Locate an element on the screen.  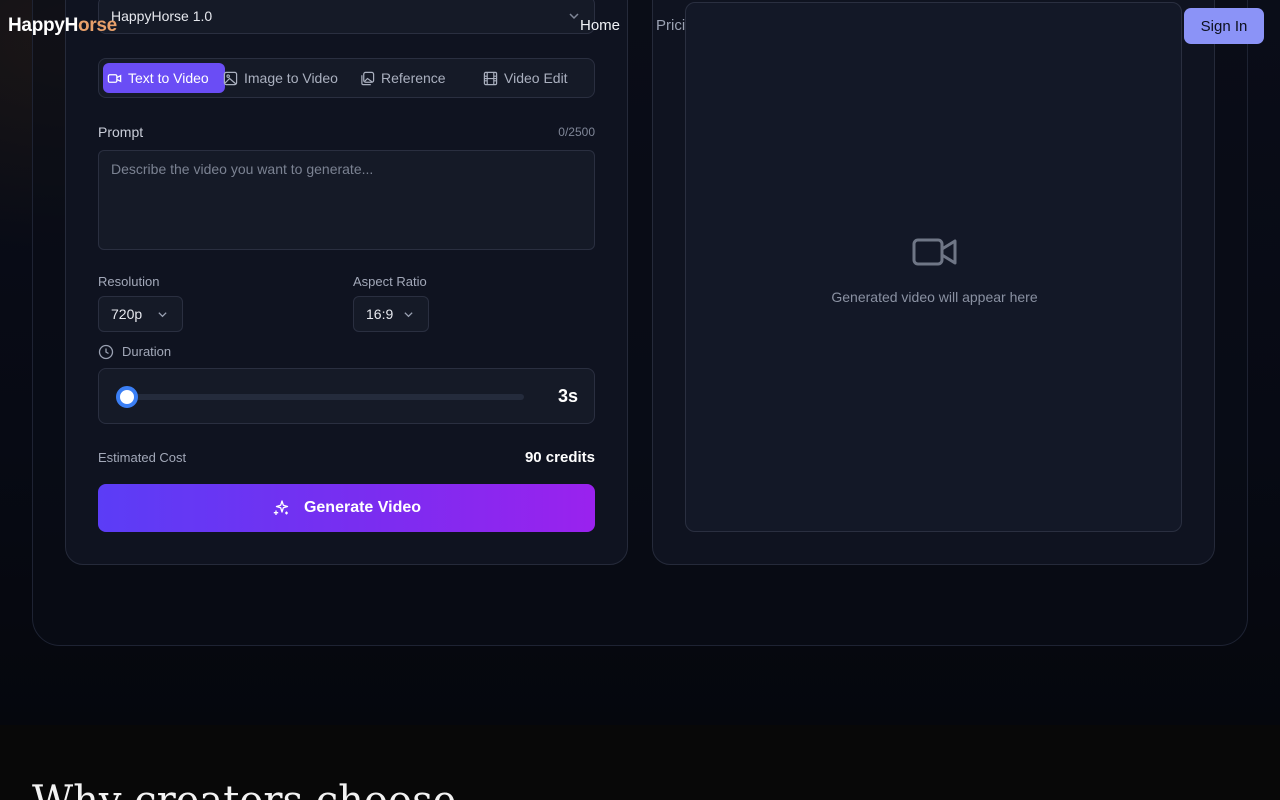
generate-video-button: Generate Video is located at coordinates (346, 508).